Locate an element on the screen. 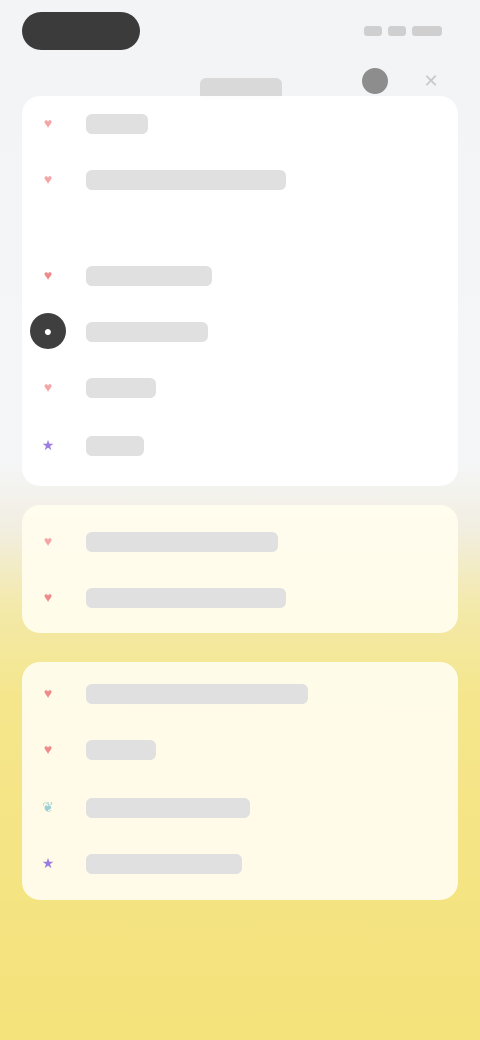 The image size is (480, 1040). system-icons is located at coordinates (396, 31).